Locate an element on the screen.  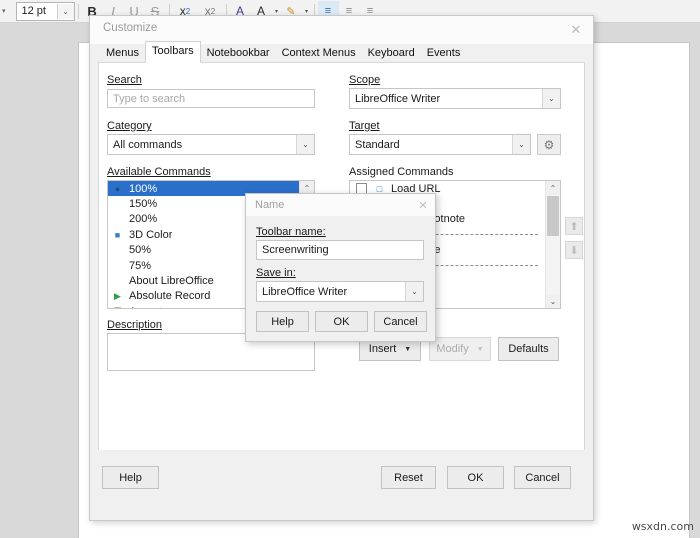
font-size-value: 12 pt is located at coordinates (33, 11).